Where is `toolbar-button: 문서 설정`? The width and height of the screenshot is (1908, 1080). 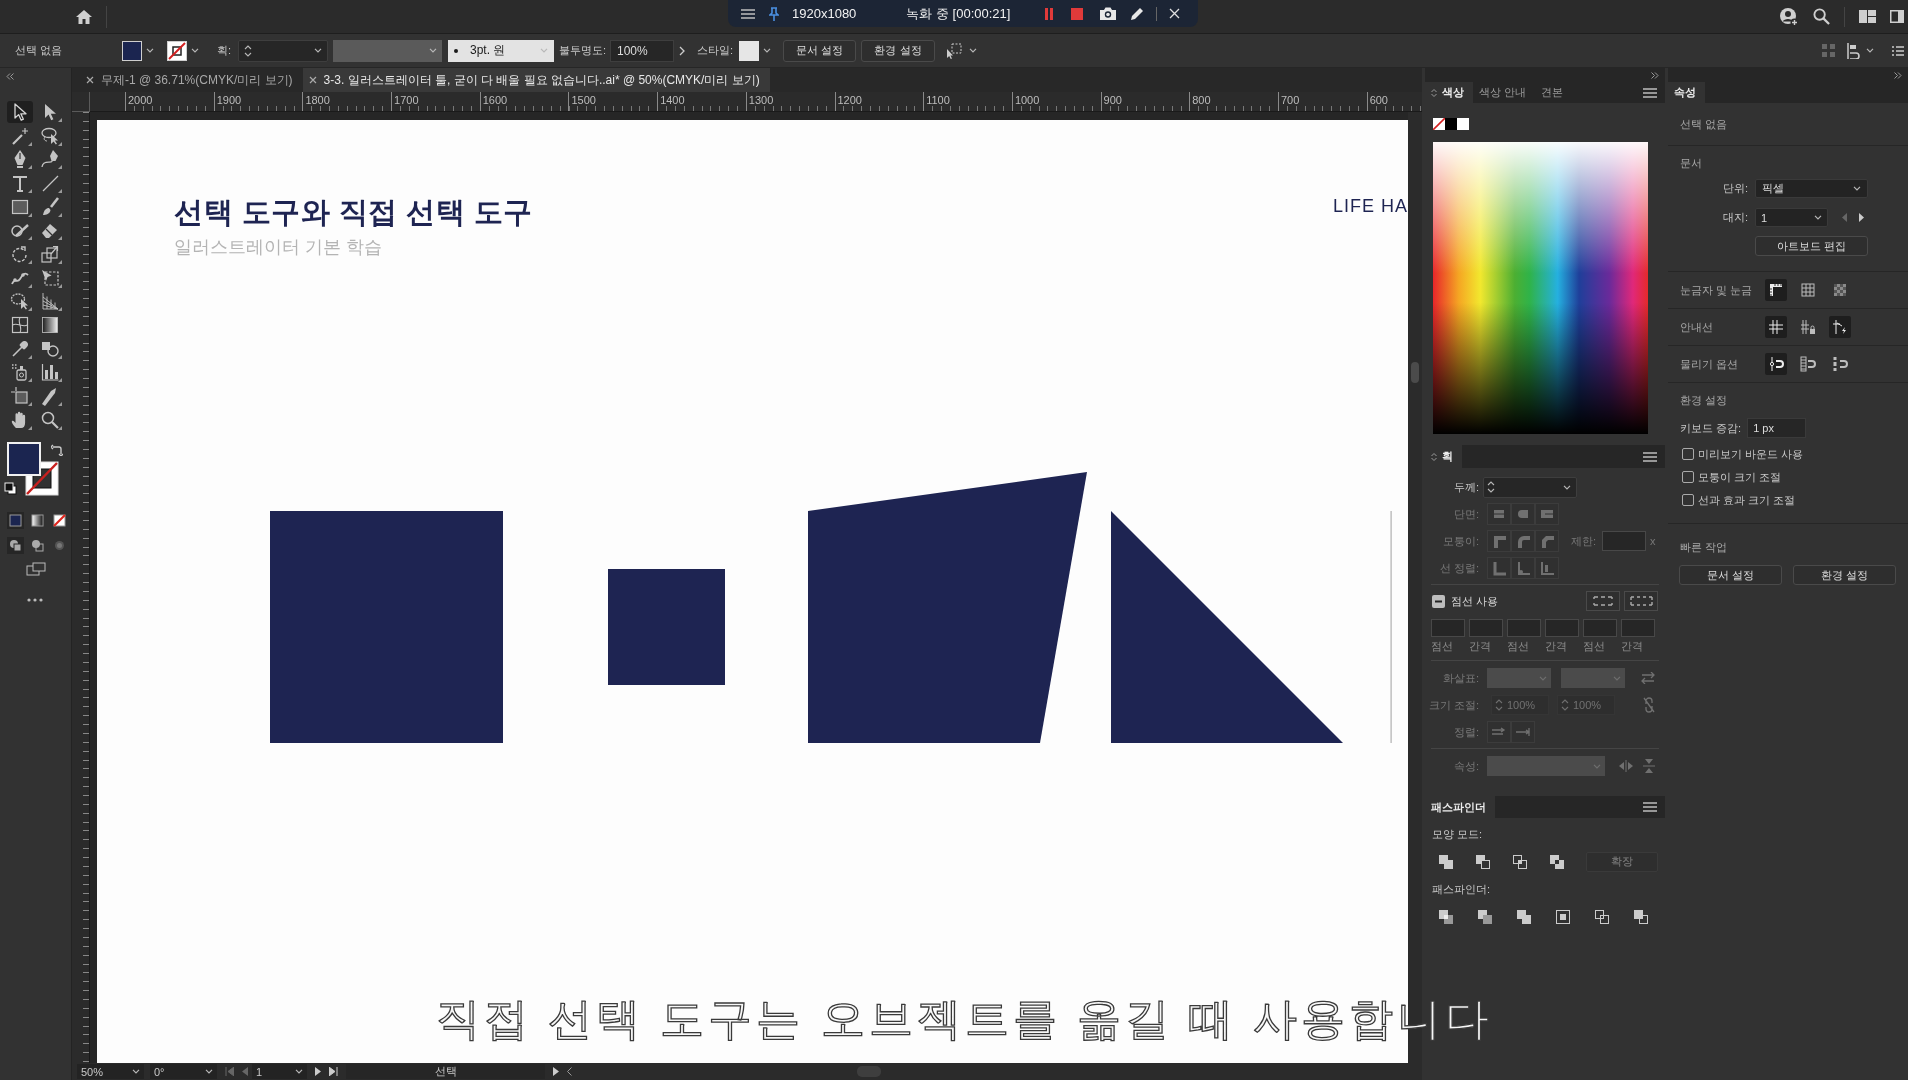
toolbar-button: 문서 설정 is located at coordinates (819, 50).